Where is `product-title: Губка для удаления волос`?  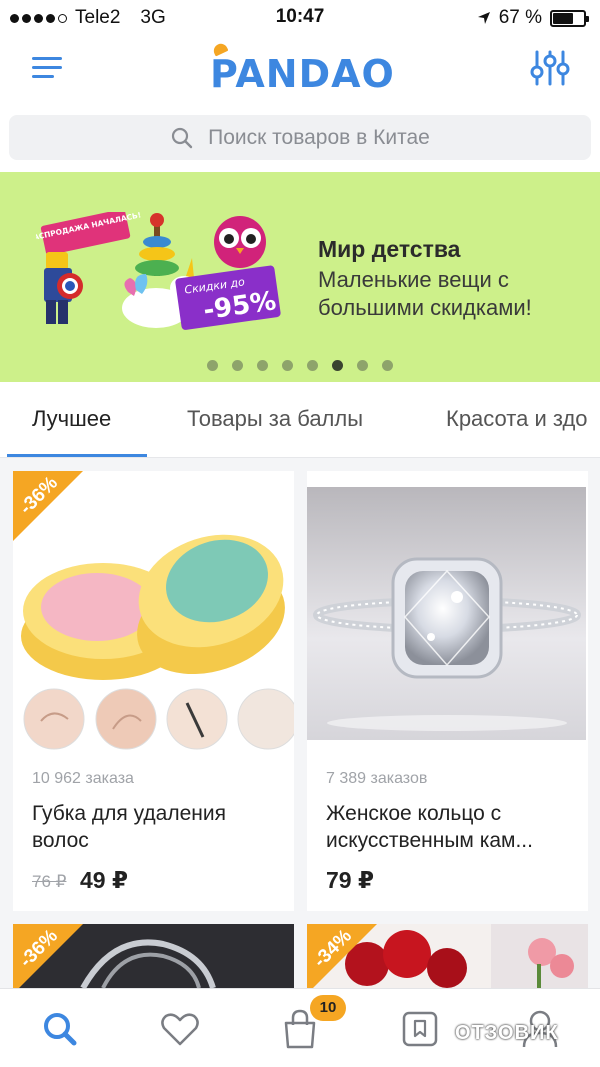
product-title: Губка для удаления волос is located at coordinates (129, 827).